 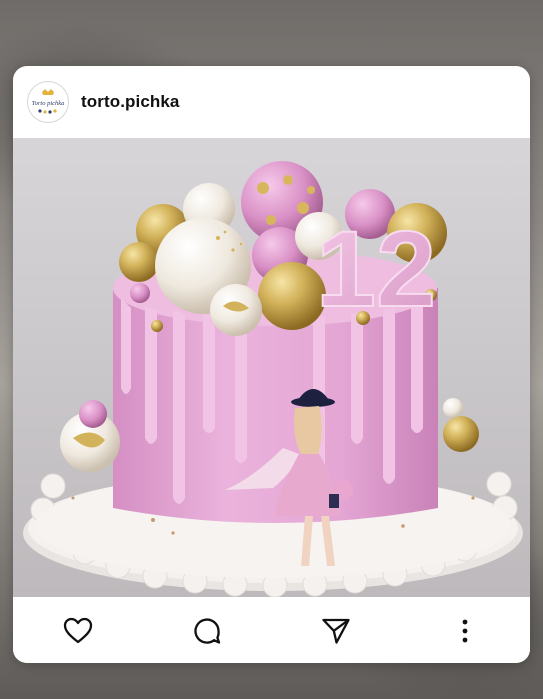 I want to click on comment-bubble-icon, so click(x=207, y=631).